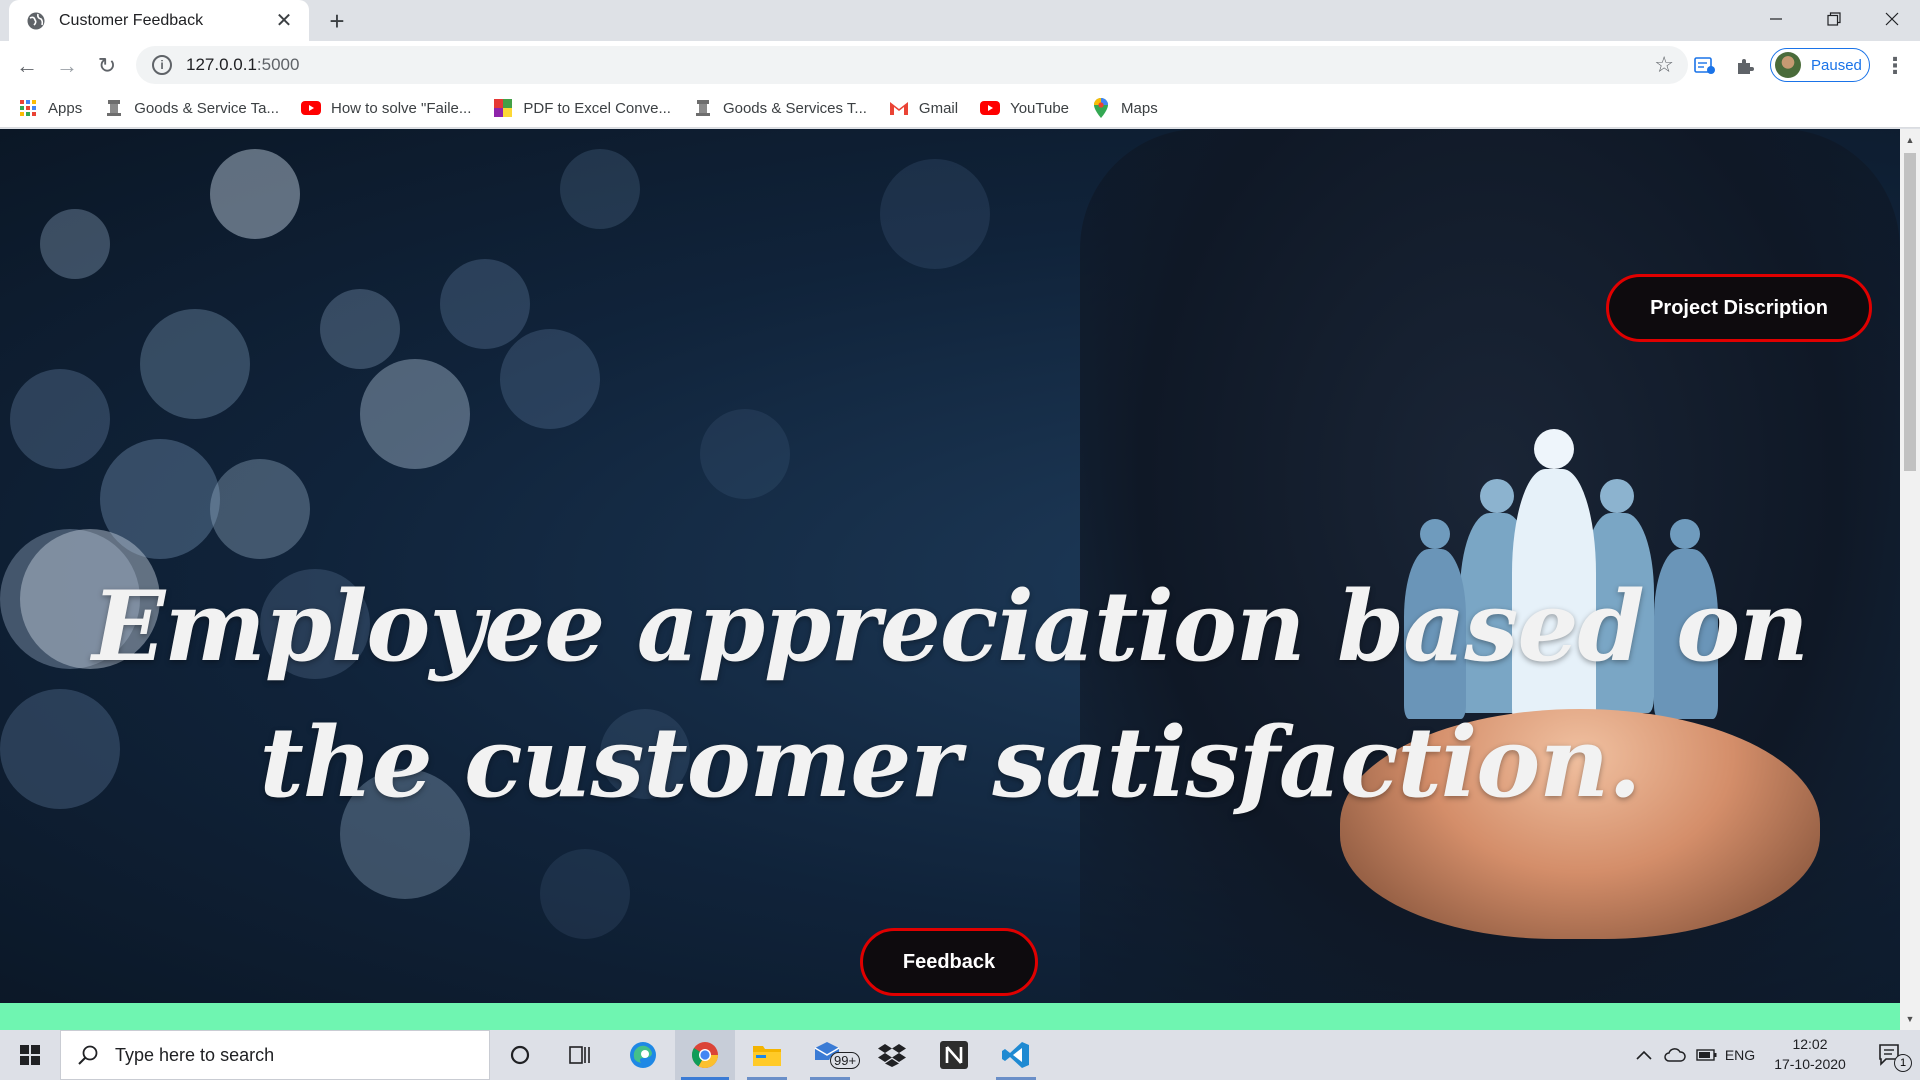 The height and width of the screenshot is (1080, 1920). What do you see at coordinates (1745, 66) in the screenshot?
I see `extensions-puzzle-icon` at bounding box center [1745, 66].